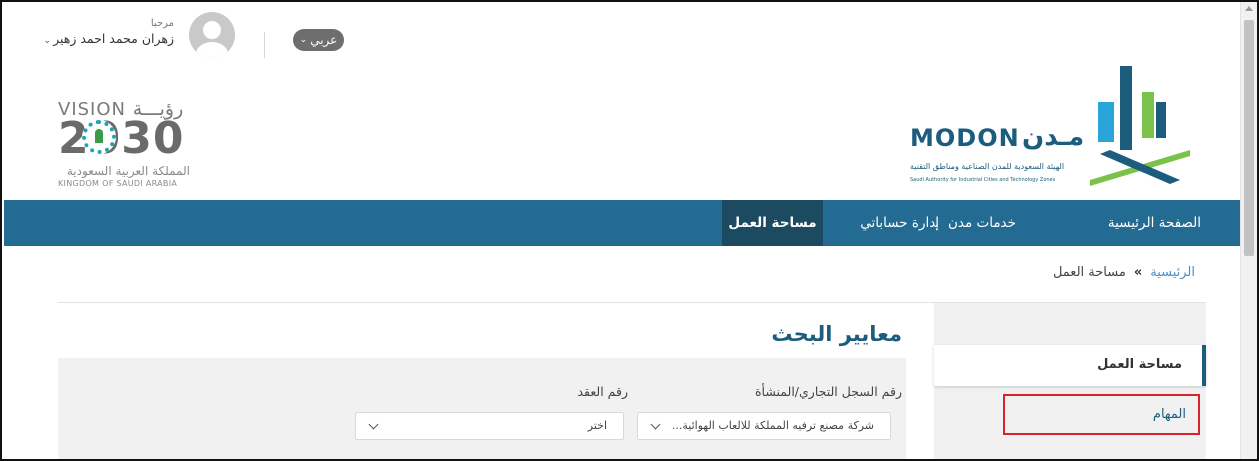  I want to click on user-menu: زهران محمد احمد زهير⌄, so click(109, 38).